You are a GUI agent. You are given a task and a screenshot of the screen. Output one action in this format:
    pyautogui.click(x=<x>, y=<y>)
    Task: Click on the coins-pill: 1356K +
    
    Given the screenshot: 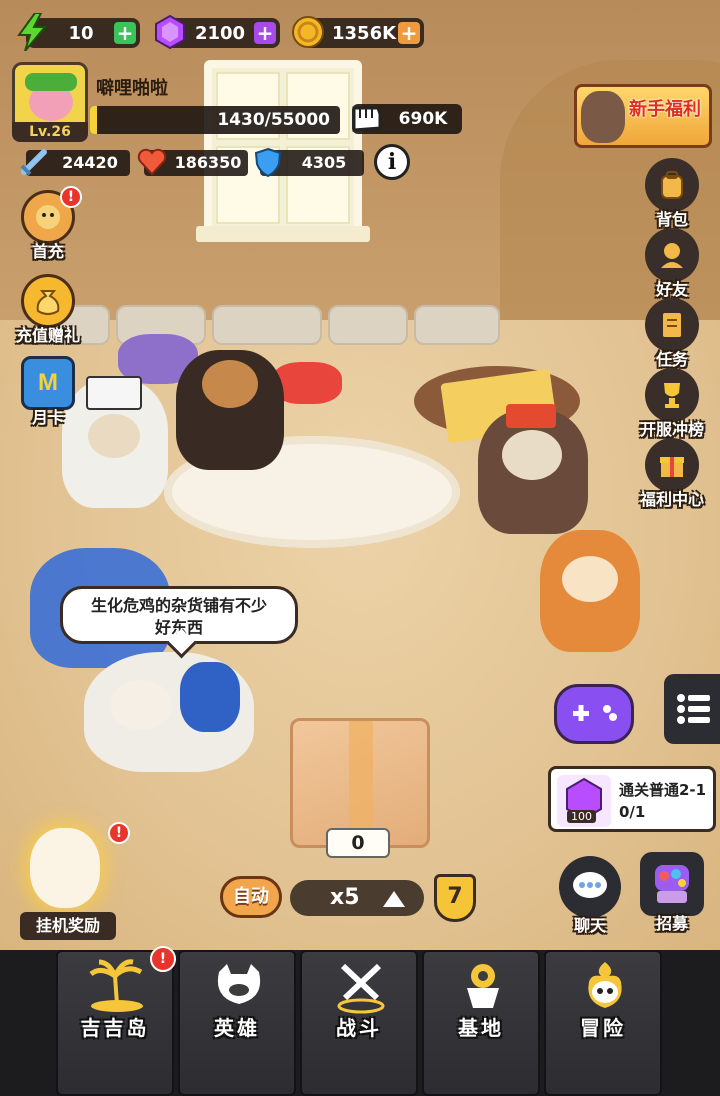 What is the action you would take?
    pyautogui.click(x=358, y=32)
    